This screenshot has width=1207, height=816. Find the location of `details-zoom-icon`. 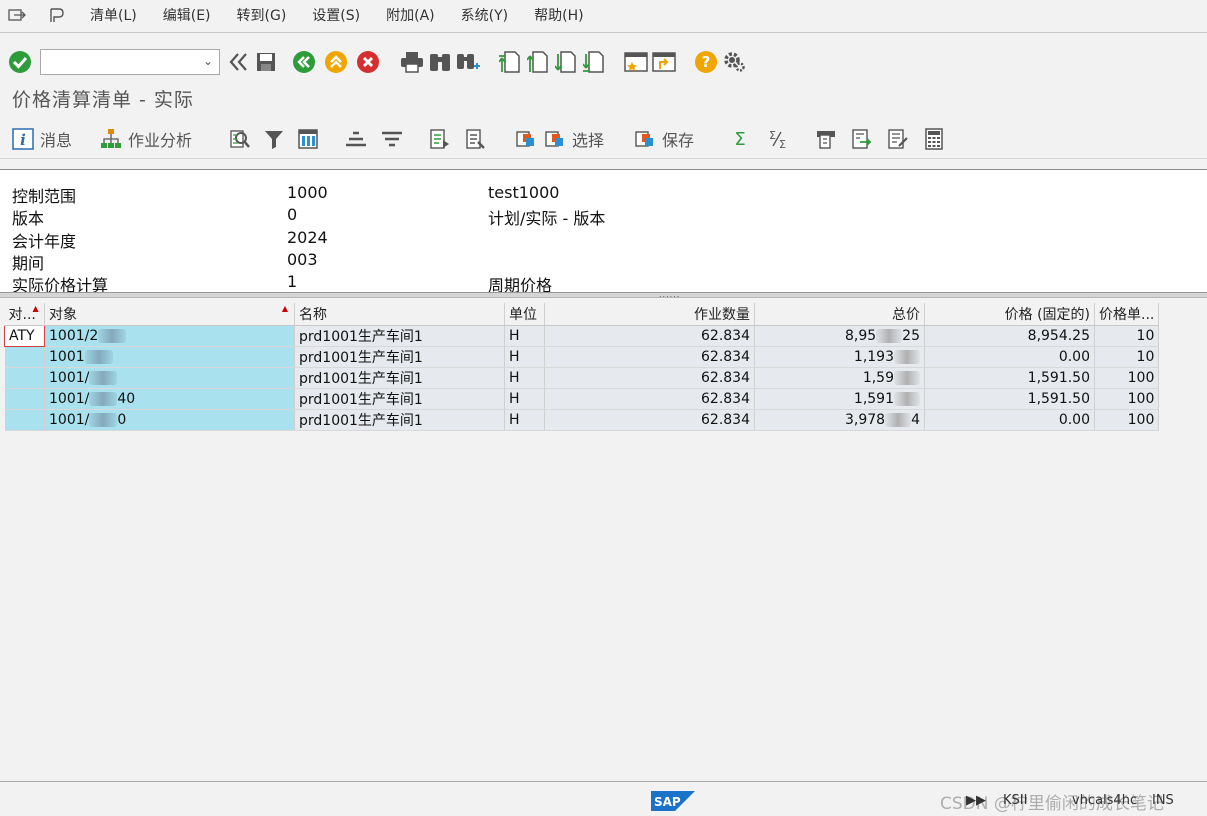

details-zoom-icon is located at coordinates (240, 139).